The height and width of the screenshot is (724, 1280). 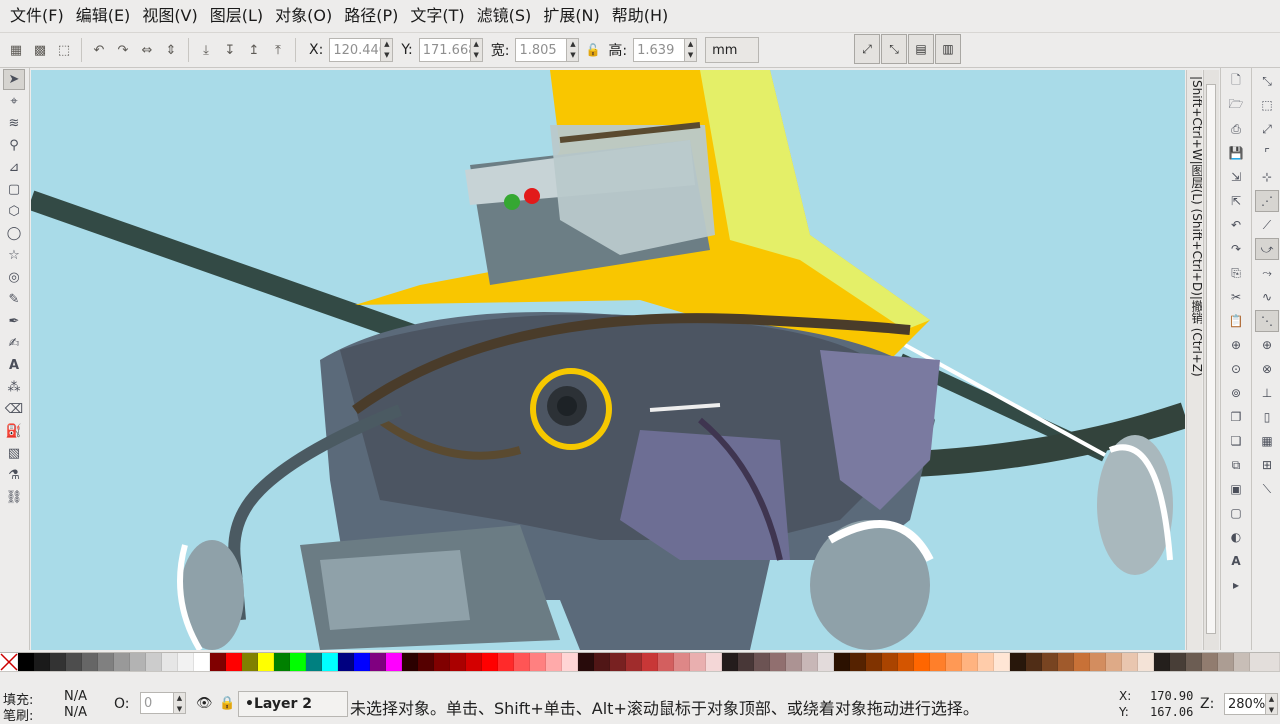 I want to click on undo-icon: ↶, so click(x=1236, y=225).